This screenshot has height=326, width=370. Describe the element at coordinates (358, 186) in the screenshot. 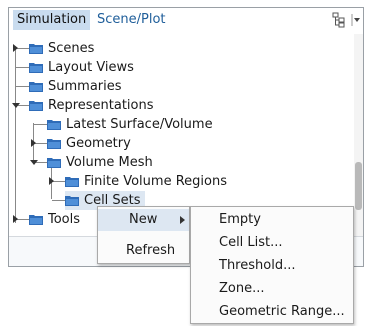

I see `scrollbar-thumb` at that location.